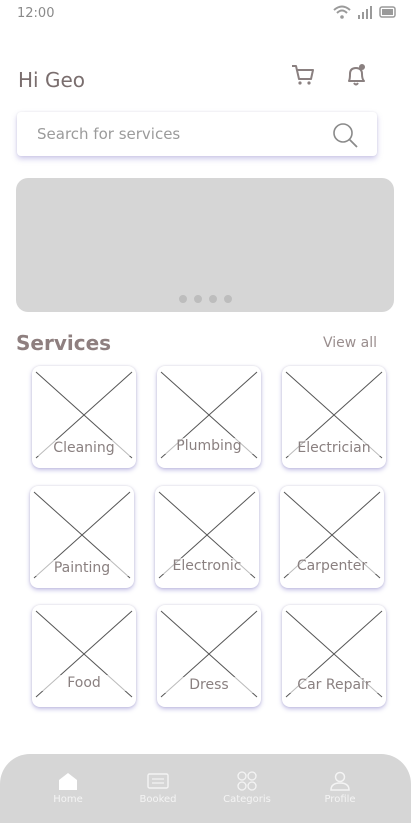 This screenshot has height=823, width=411. Describe the element at coordinates (387, 12) in the screenshot. I see `battery-icon` at that location.